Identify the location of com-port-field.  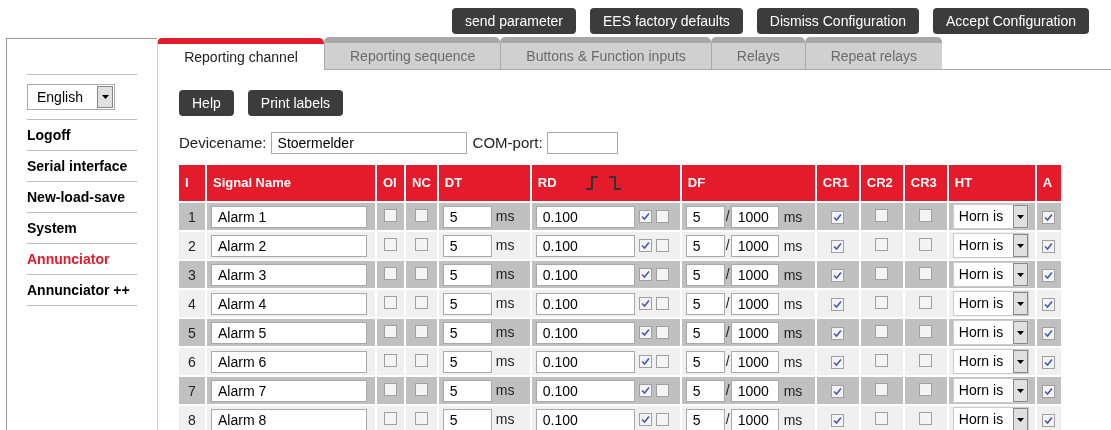
(582, 143).